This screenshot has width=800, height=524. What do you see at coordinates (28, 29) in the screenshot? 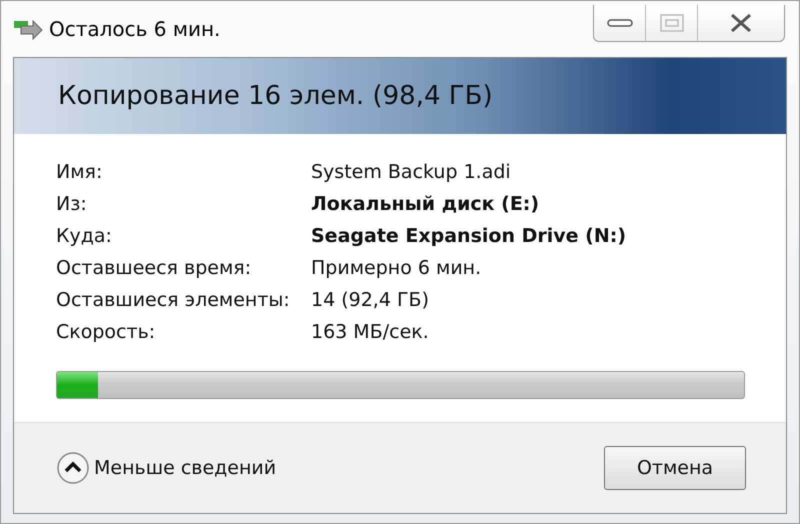
I see `copy-icon` at bounding box center [28, 29].